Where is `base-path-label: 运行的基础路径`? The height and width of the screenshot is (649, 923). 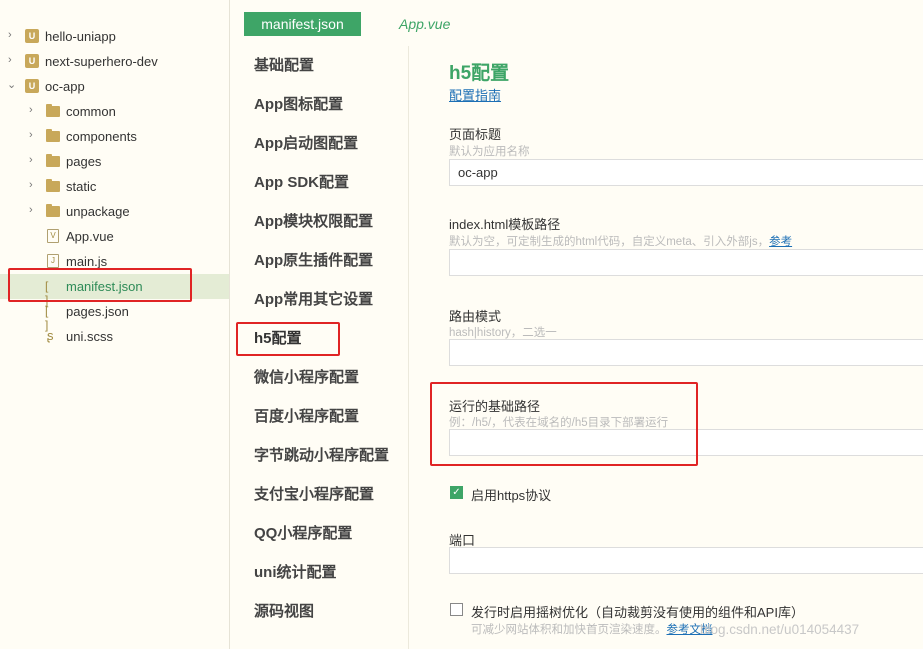 base-path-label: 运行的基础路径 is located at coordinates (495, 406).